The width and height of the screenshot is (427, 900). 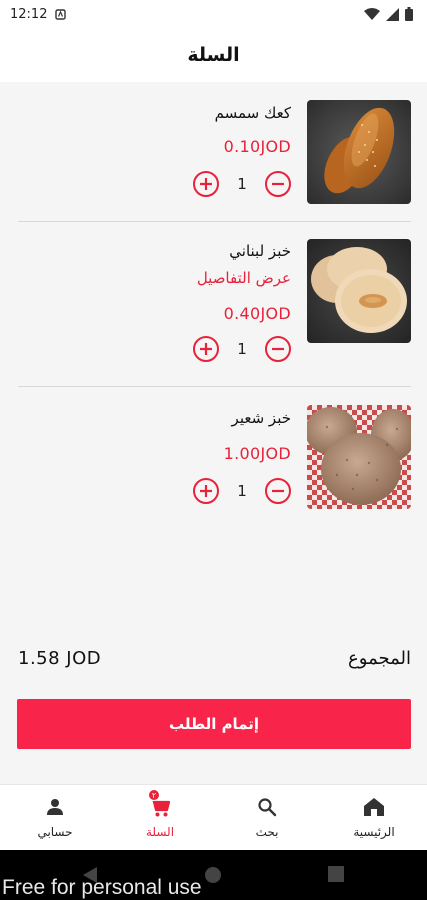 I want to click on cart-badge: ٢, so click(x=154, y=795).